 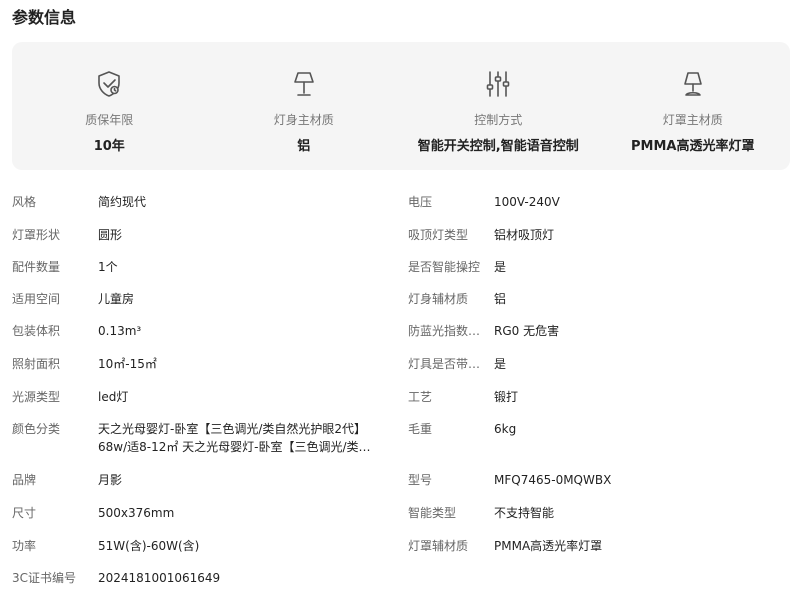 I want to click on param-value: 6kg, so click(x=505, y=429).